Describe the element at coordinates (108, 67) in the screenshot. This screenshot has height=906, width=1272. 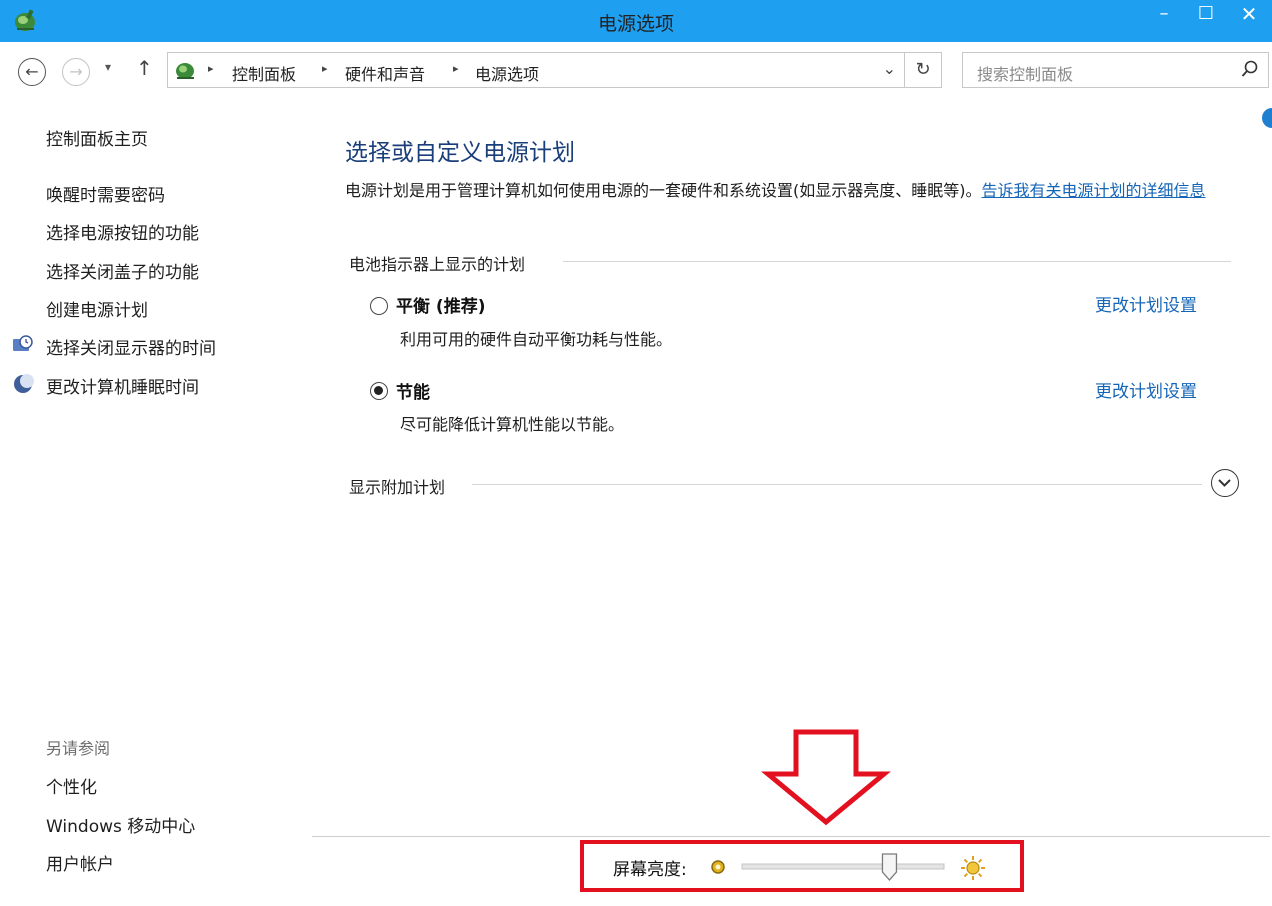
I see `recent-locations-dropdown: ▾` at that location.